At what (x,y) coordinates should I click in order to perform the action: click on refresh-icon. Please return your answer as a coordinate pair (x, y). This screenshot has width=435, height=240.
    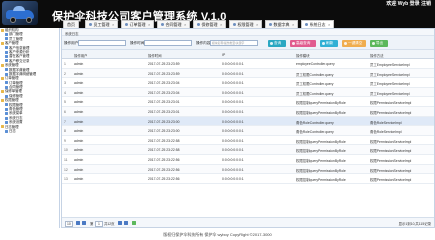
    Looking at the image, I should click on (134, 222).